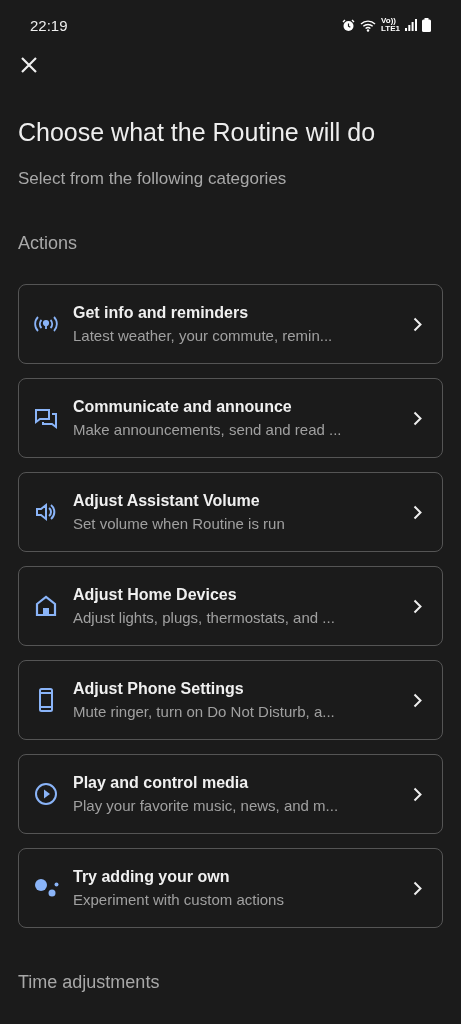 This screenshot has height=1024, width=461. What do you see at coordinates (89, 982) in the screenshot?
I see `section-heading: Time adjustments` at bounding box center [89, 982].